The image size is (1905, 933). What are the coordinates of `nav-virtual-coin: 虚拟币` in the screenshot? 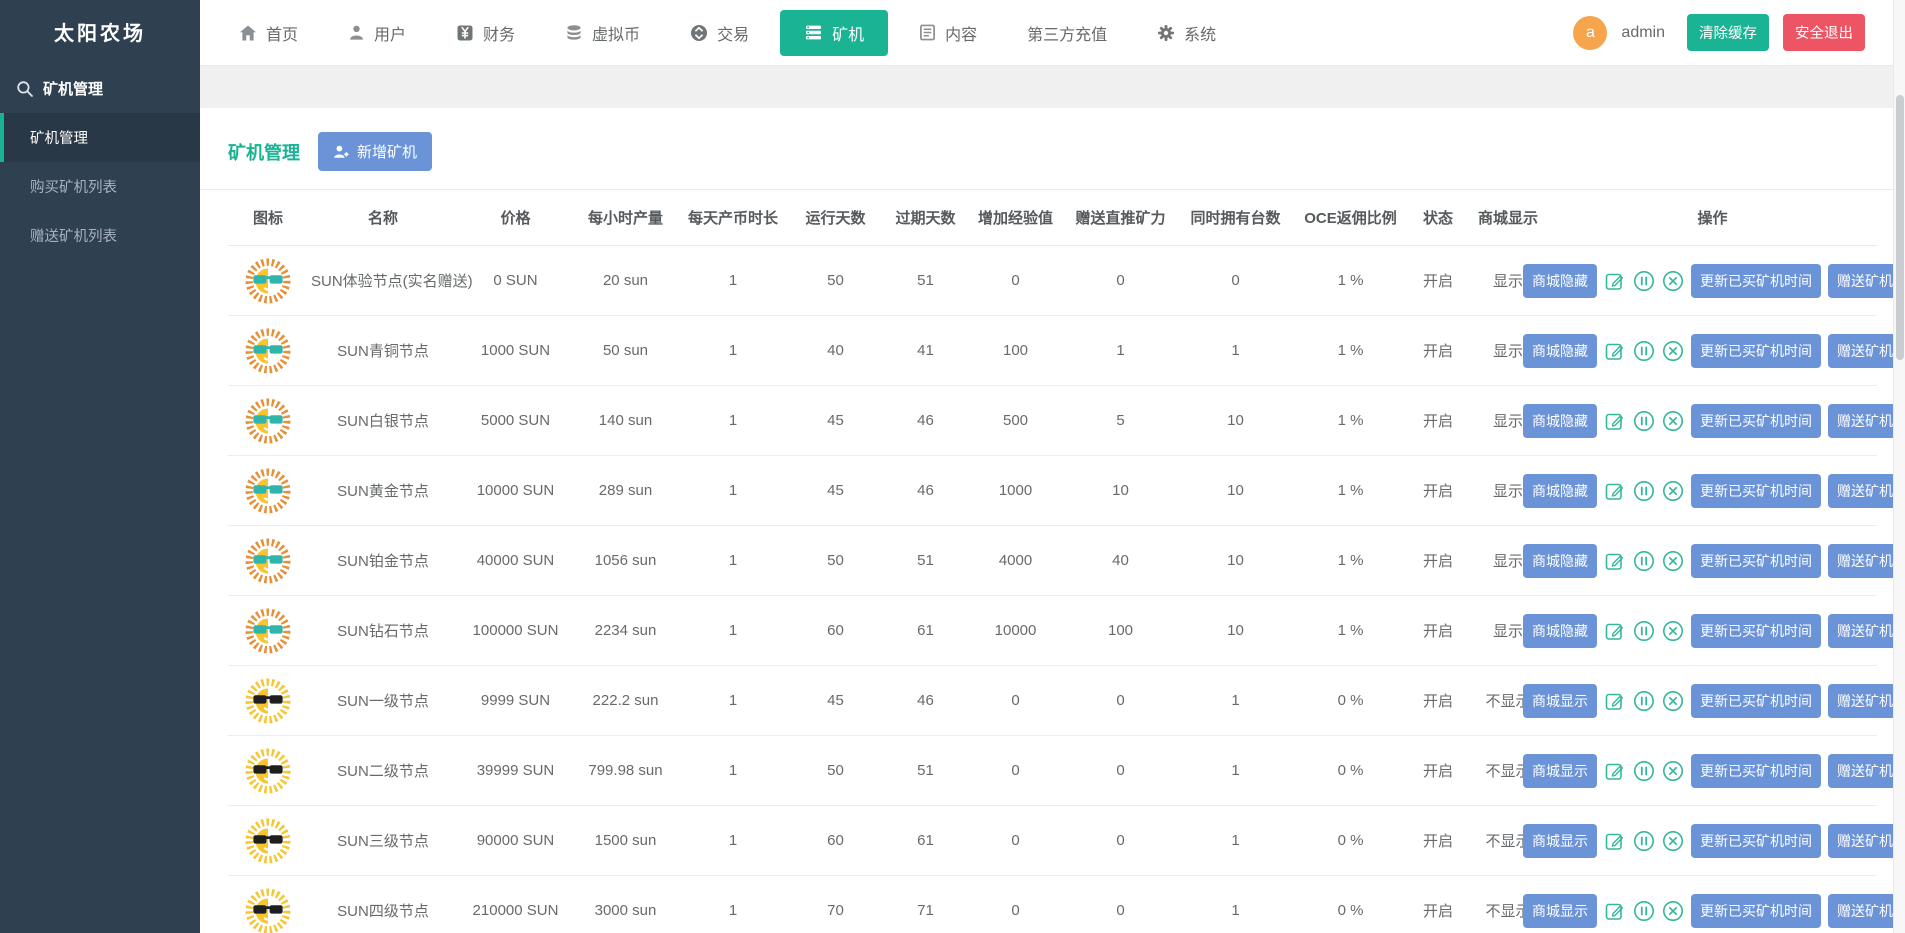 It's located at (602, 33).